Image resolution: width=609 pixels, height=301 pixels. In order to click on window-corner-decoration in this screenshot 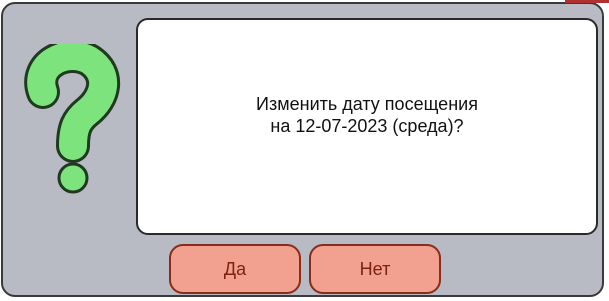, I will do `click(587, 1)`.